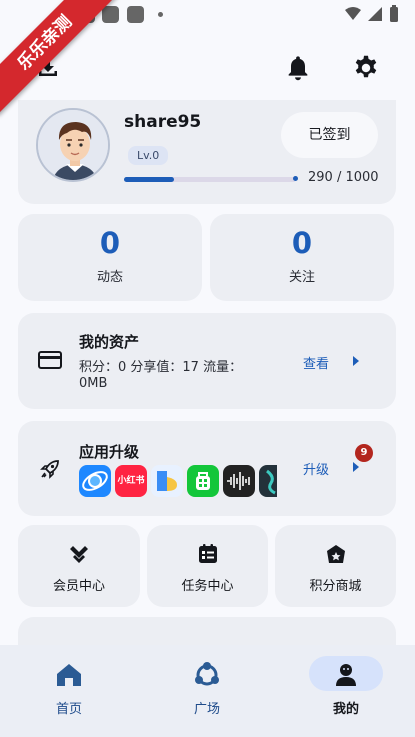  Describe the element at coordinates (50, 360) in the screenshot. I see `card-icon` at that location.